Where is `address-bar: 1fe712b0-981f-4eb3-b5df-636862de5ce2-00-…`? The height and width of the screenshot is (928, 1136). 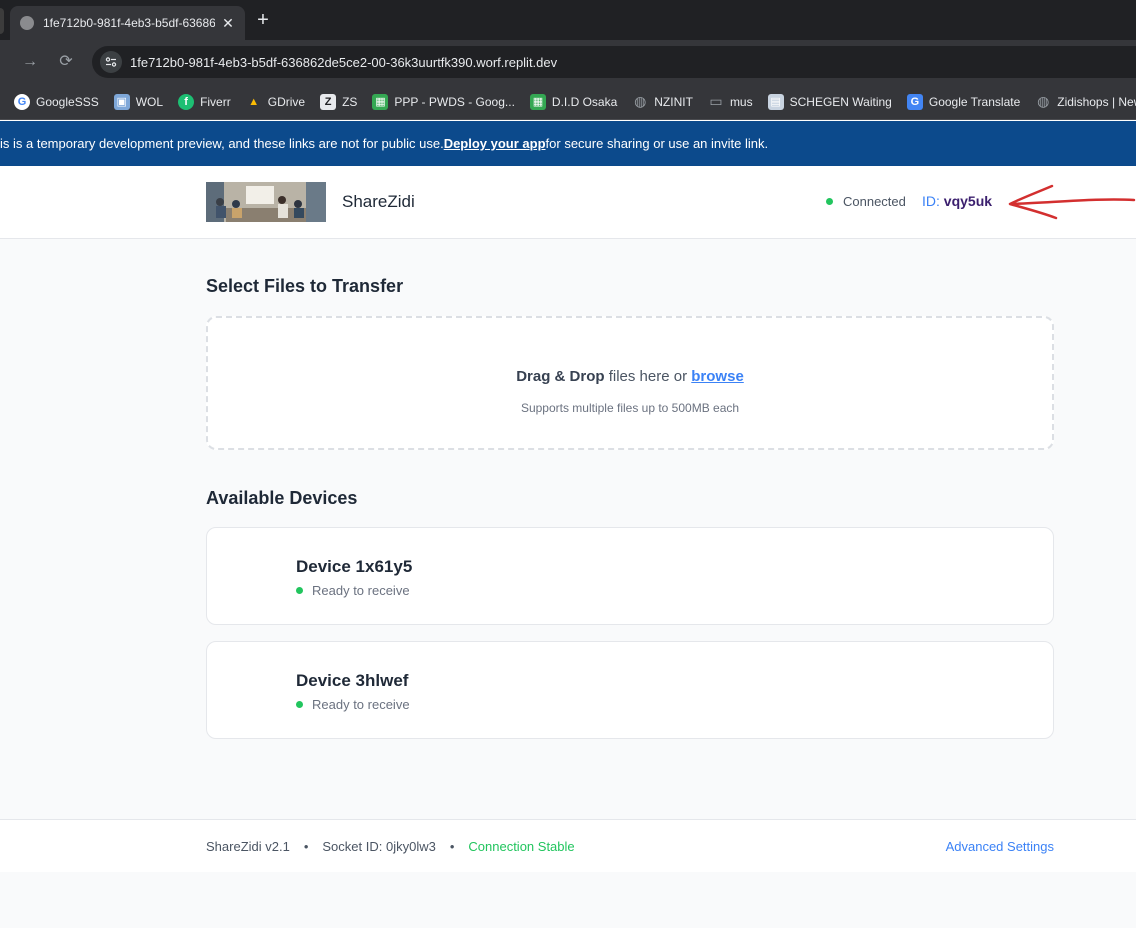 address-bar: 1fe712b0-981f-4eb3-b5df-636862de5ce2-00-… is located at coordinates (614, 62).